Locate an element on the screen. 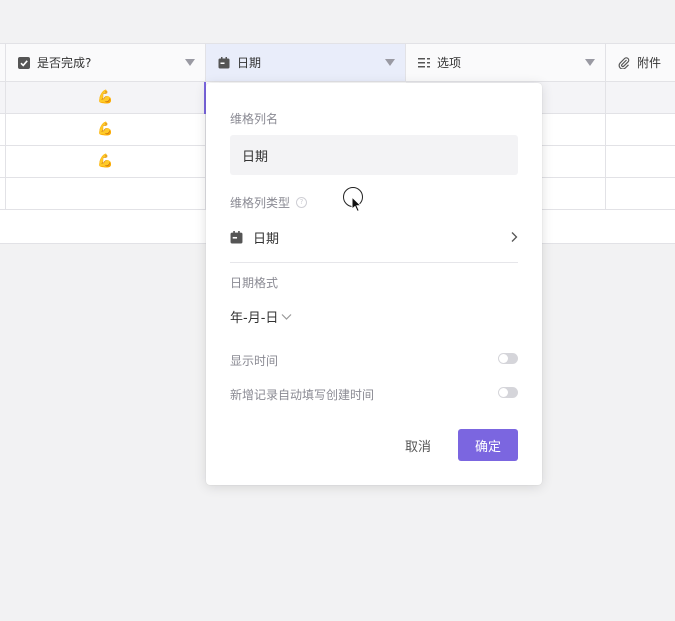 Image resolution: width=675 pixels, height=621 pixels. divider is located at coordinates (374, 262).